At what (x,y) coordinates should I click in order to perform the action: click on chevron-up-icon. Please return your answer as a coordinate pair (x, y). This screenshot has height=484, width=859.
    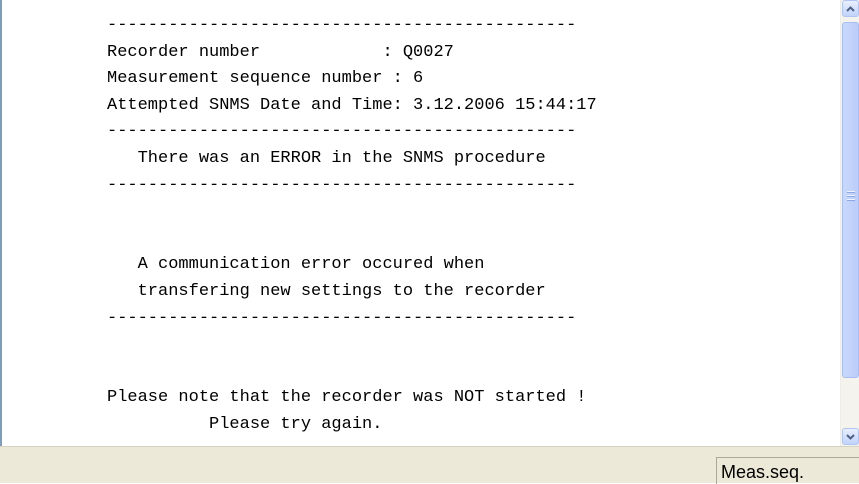
    Looking at the image, I should click on (850, 8).